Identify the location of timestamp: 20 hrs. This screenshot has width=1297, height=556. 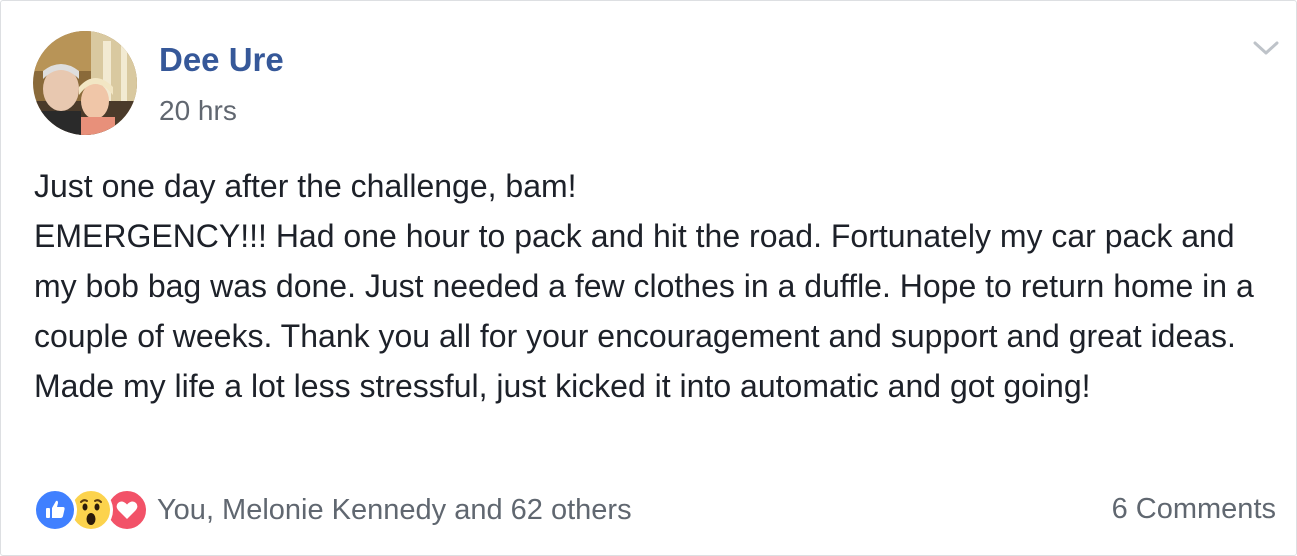
(198, 111).